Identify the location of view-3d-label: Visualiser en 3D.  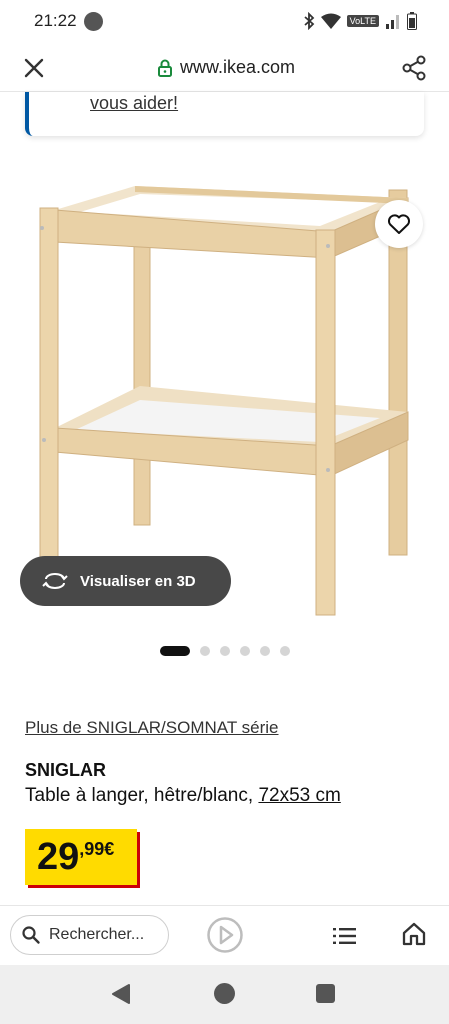
(138, 581).